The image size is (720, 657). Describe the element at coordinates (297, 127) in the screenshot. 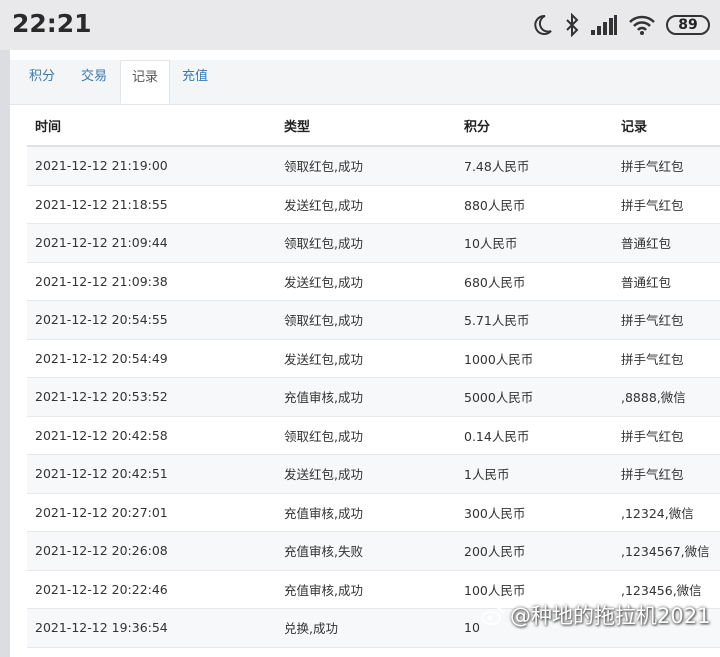

I see `column-header-type: 类型` at that location.